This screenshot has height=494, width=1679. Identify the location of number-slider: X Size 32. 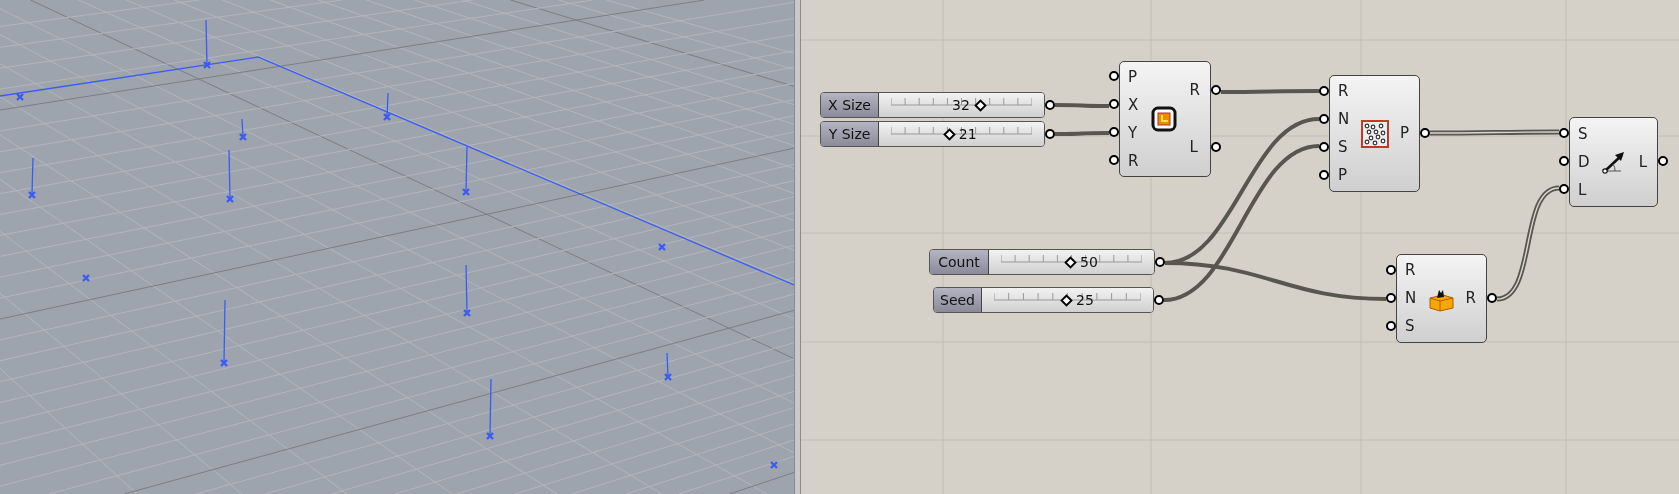
(932, 105).